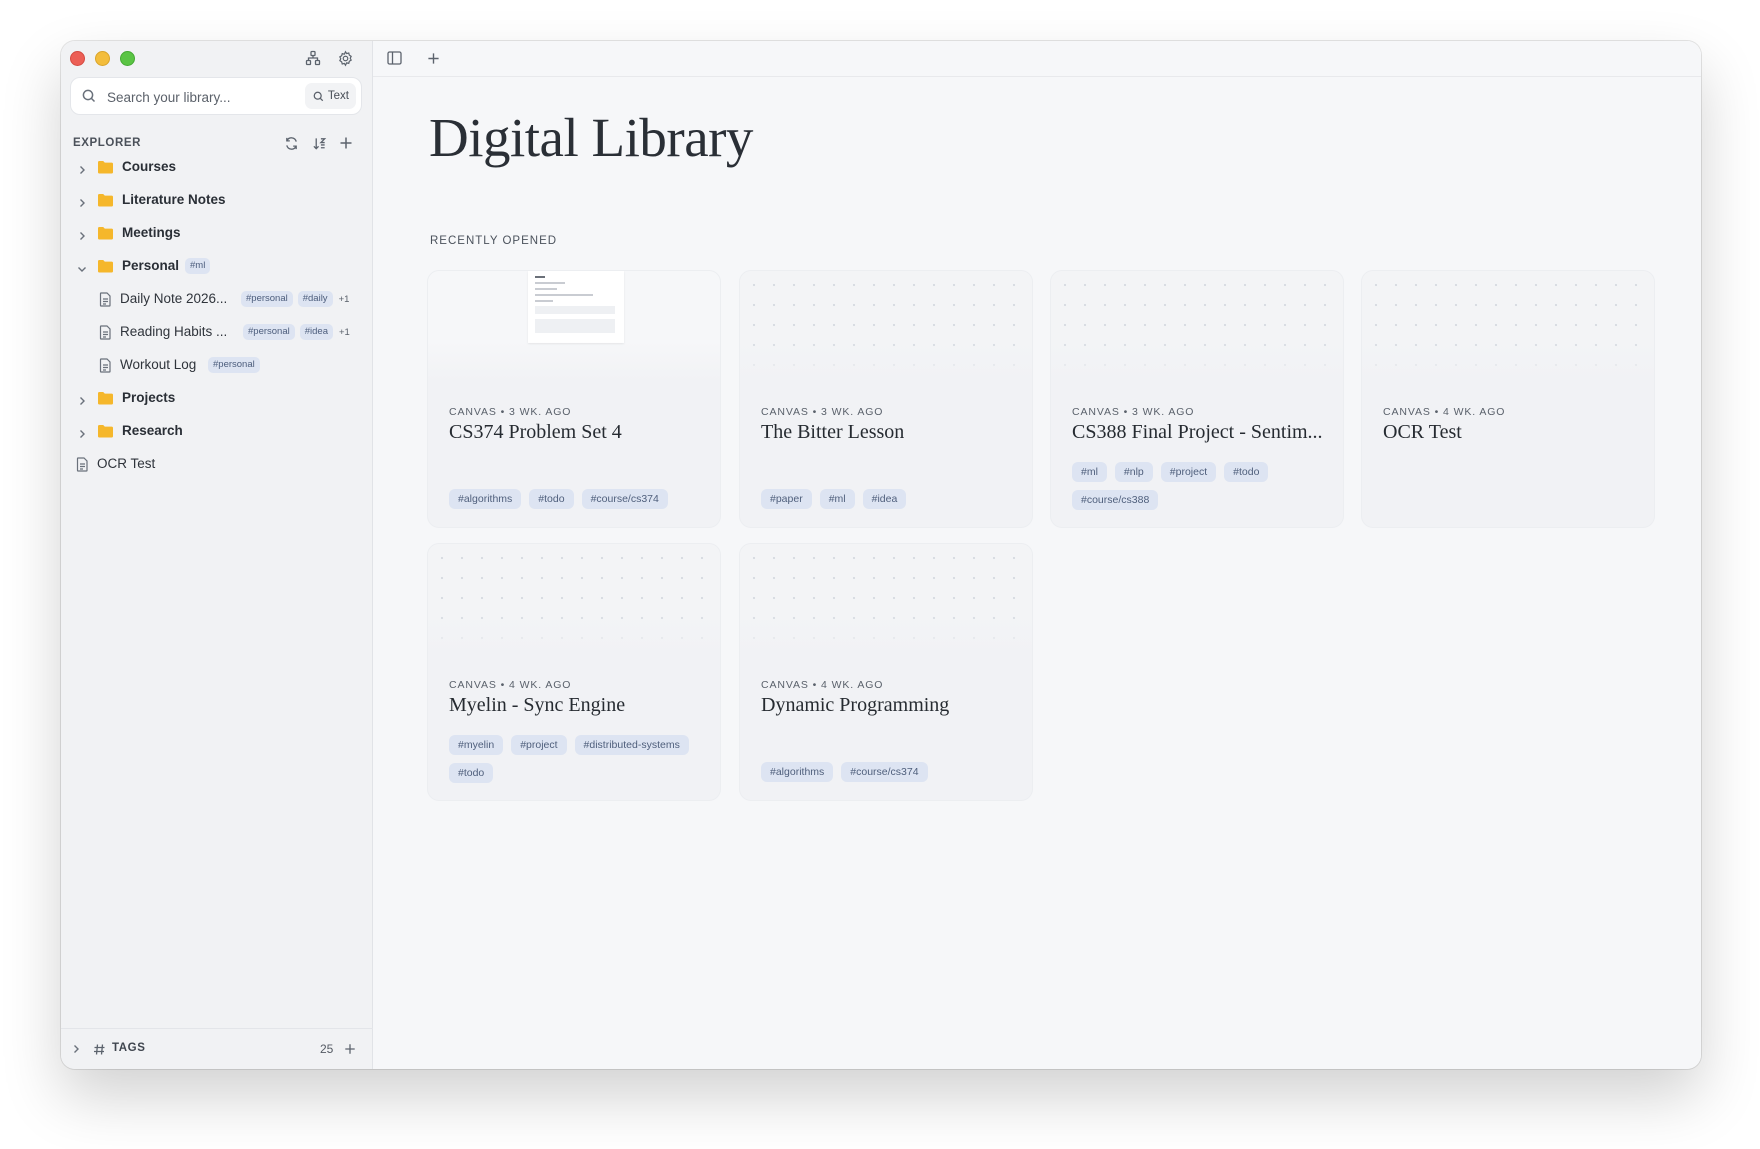 This screenshot has height=1149, width=1760. Describe the element at coordinates (217, 266) in the screenshot. I see `folder-personal: Personal #ml` at that location.